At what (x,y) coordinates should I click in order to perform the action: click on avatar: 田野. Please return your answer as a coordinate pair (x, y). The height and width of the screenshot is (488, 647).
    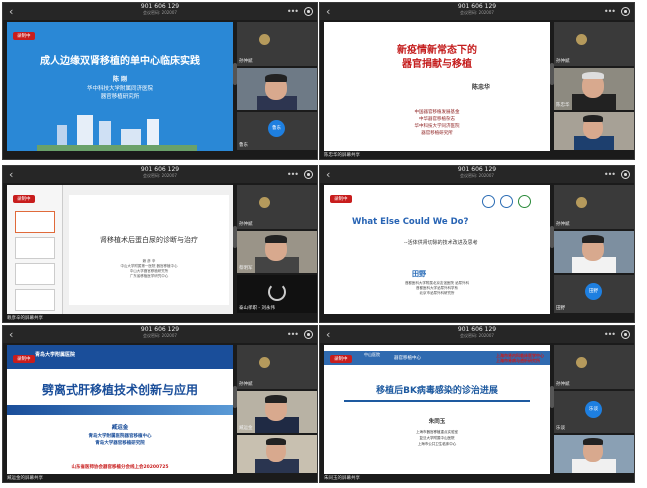
    Looking at the image, I should click on (593, 291).